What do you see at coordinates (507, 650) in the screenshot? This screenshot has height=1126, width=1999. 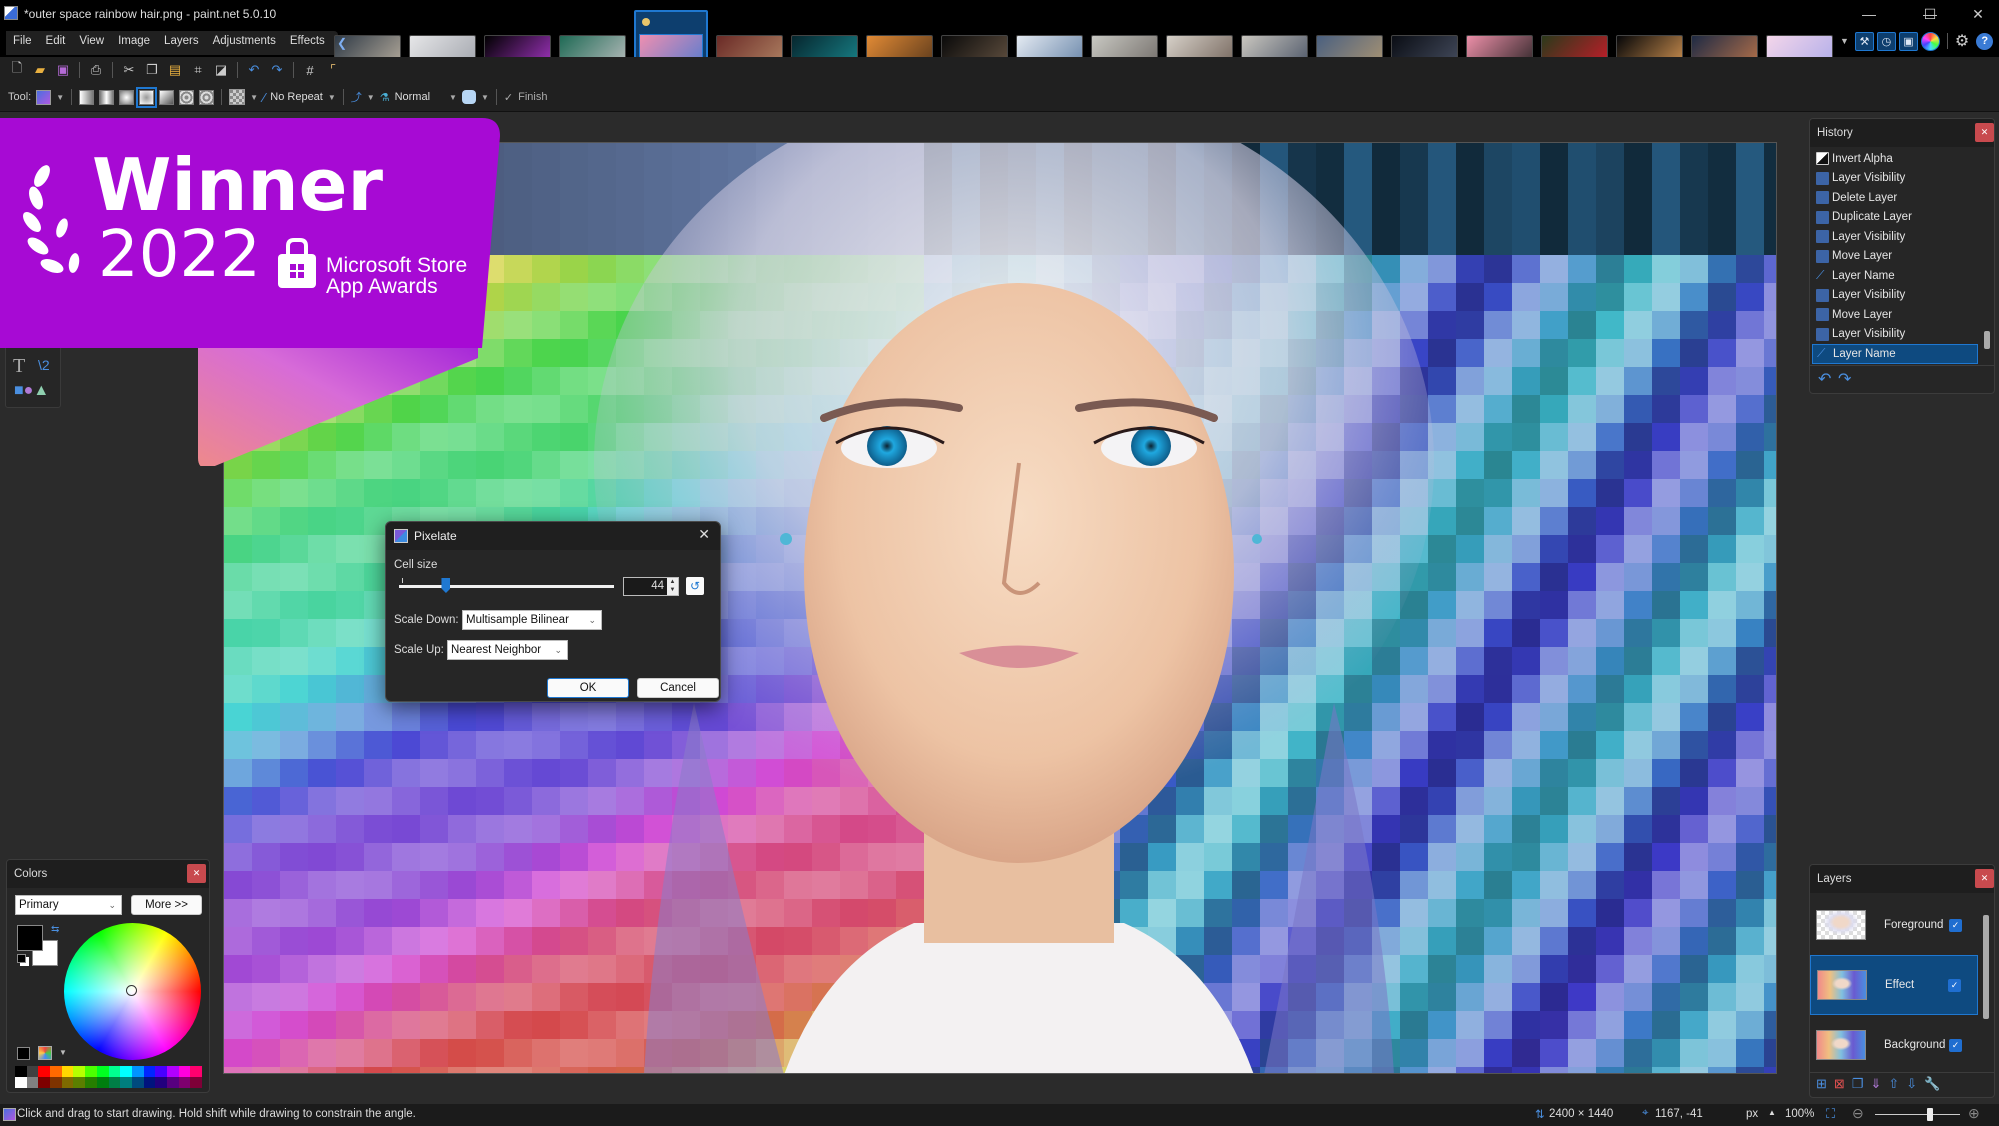 I see `scale-up-select: Nearest Neighbor ⌄` at bounding box center [507, 650].